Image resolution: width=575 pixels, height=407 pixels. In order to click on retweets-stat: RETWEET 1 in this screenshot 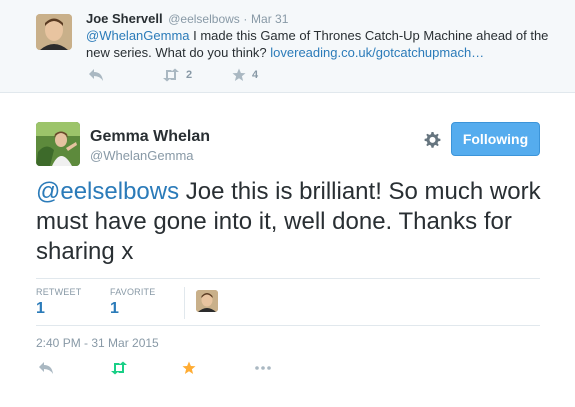, I will do `click(58, 302)`.